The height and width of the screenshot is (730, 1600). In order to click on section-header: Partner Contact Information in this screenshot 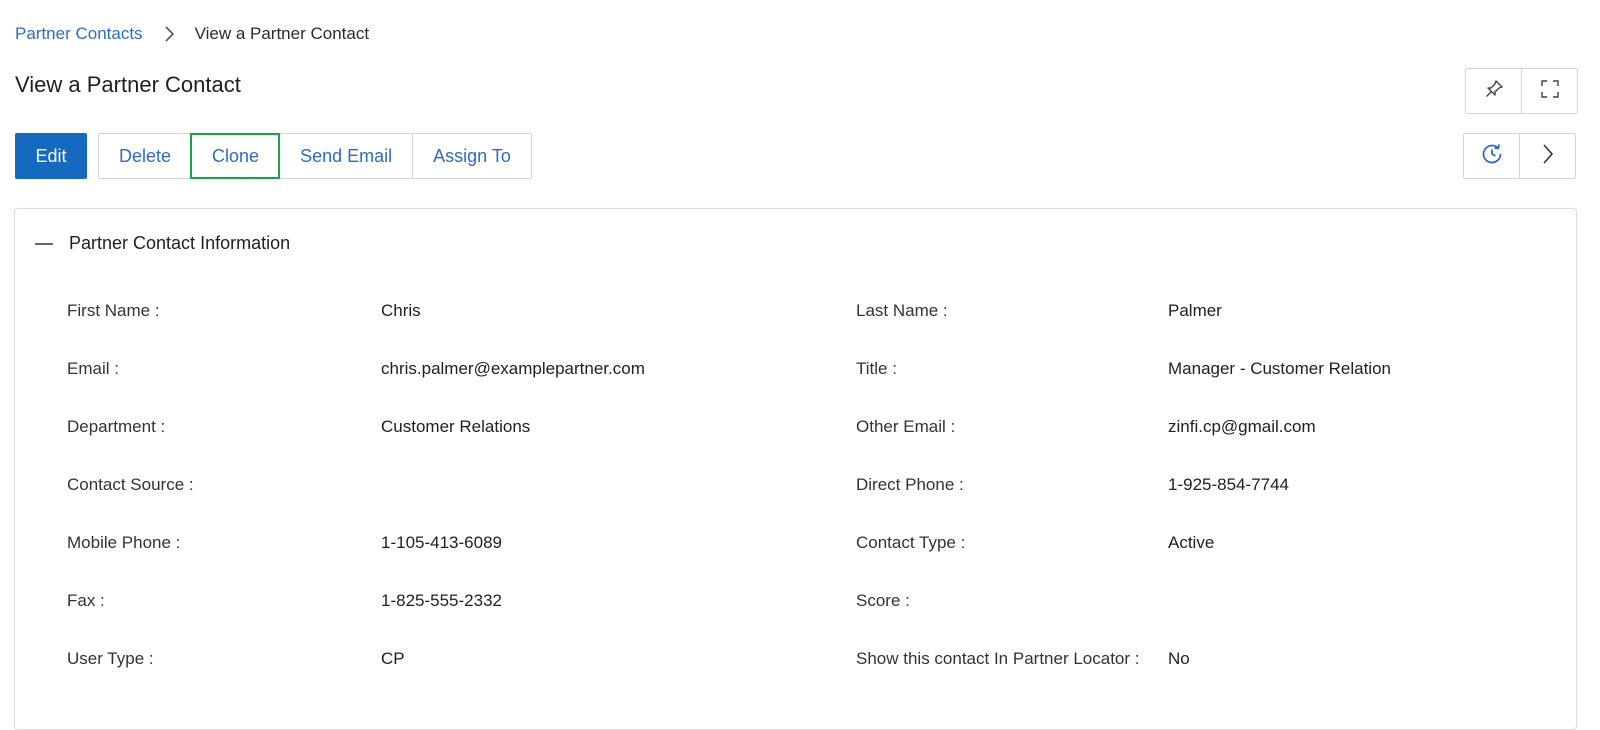, I will do `click(162, 243)`.